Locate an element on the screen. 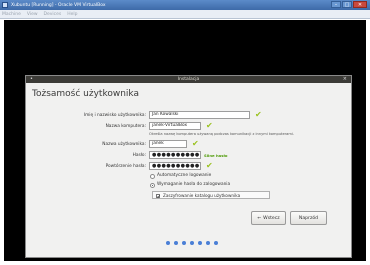 This screenshot has height=265, width=370. username-label: Nazwa użytkownika: is located at coordinates (124, 144).